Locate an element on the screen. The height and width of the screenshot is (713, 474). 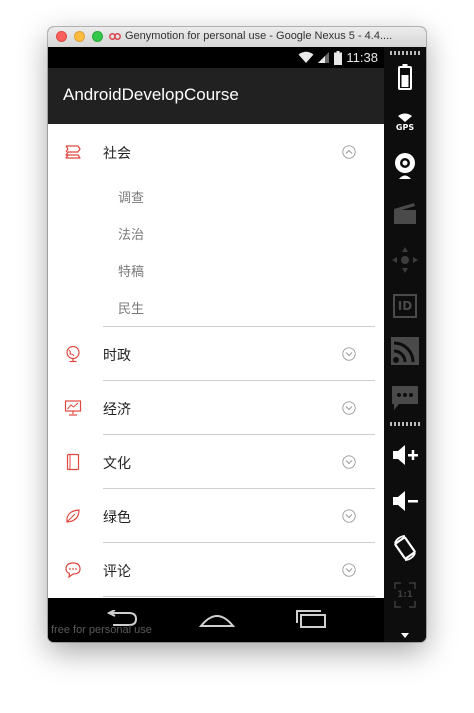
webcam-icon is located at coordinates (405, 166).